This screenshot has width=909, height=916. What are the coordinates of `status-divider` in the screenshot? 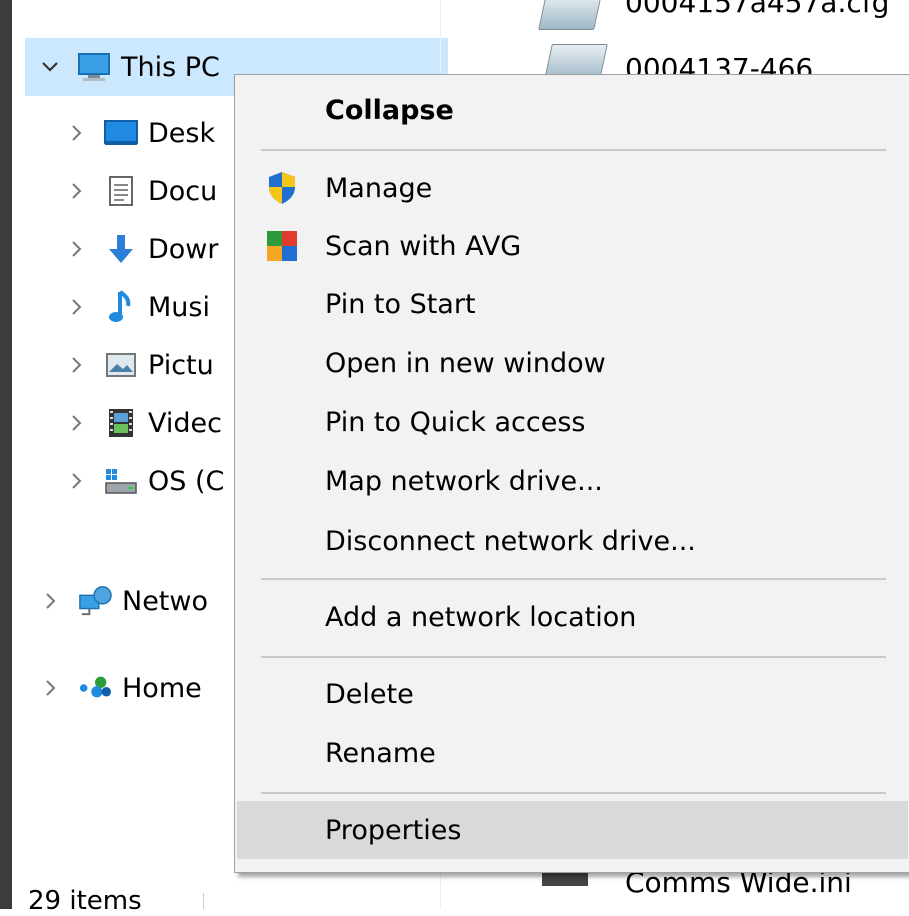 It's located at (203, 901).